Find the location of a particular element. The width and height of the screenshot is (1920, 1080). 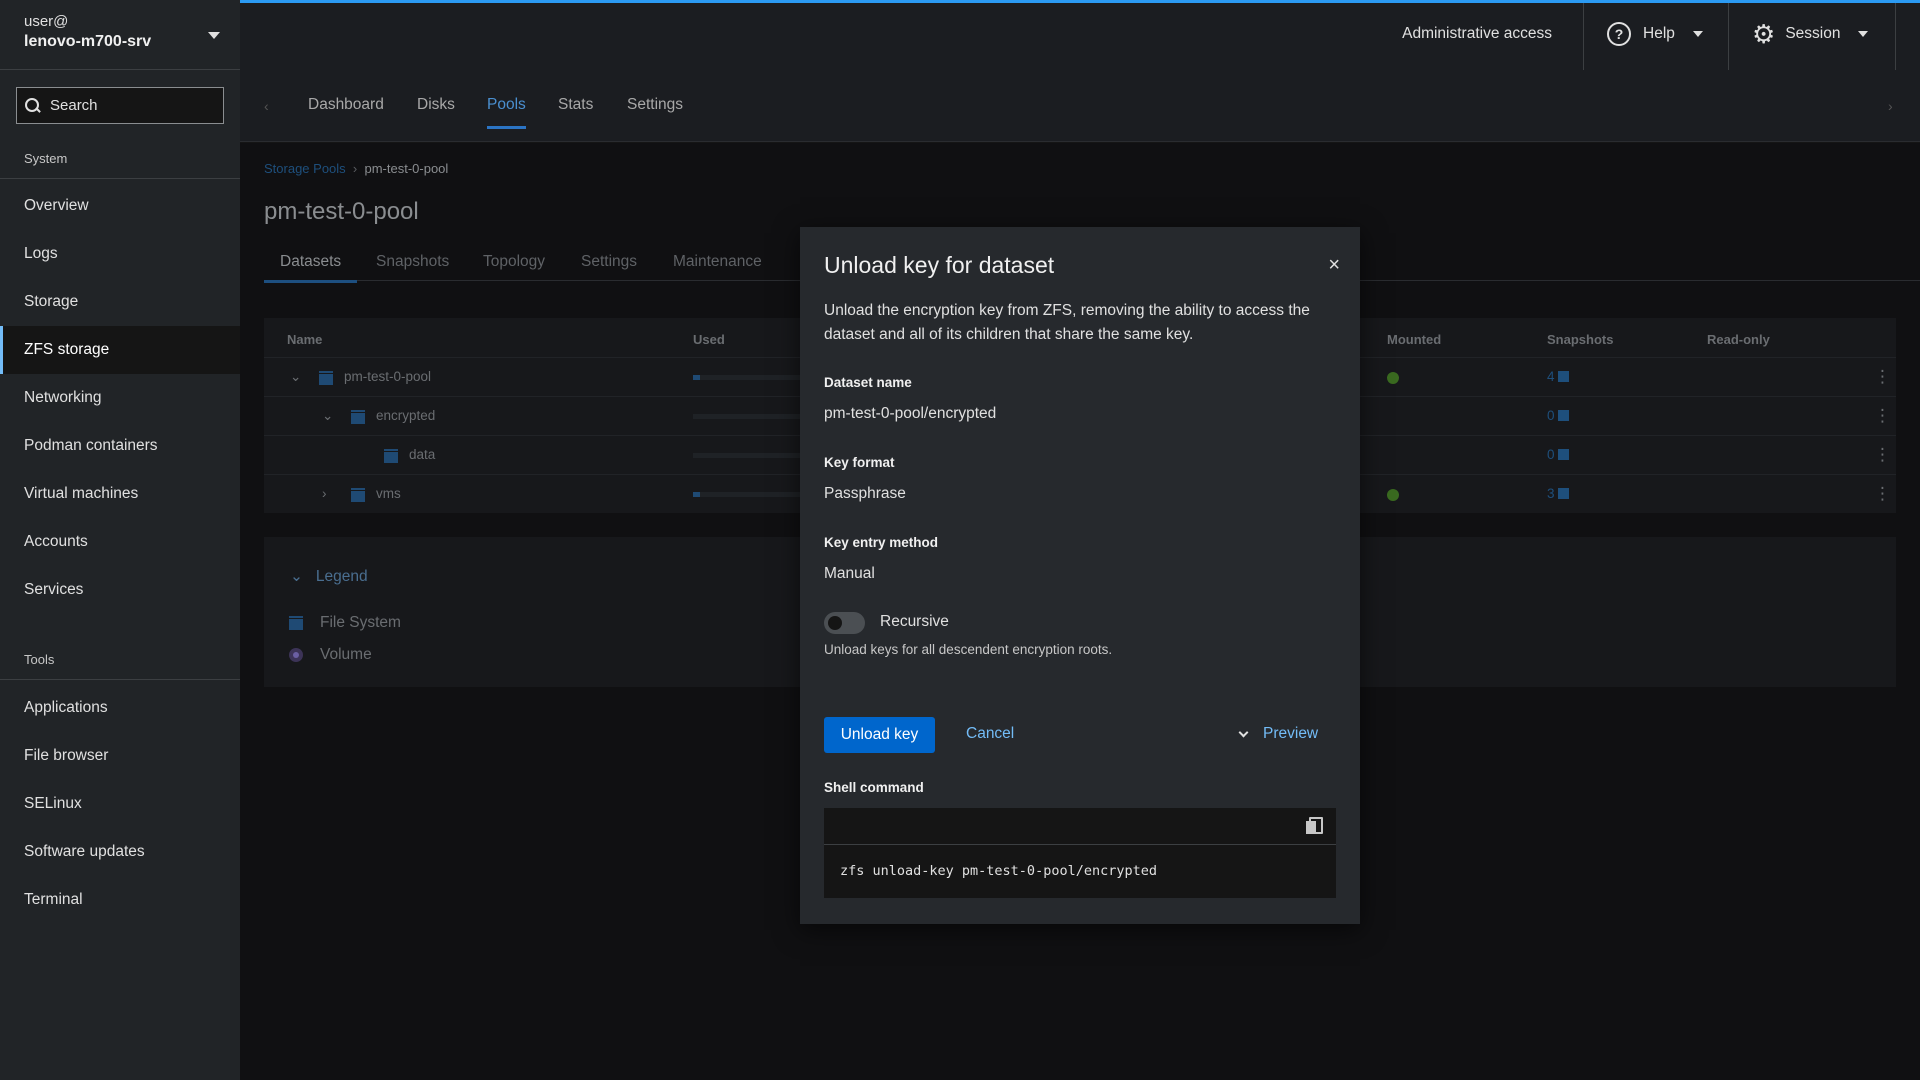

sidebar-item-services: Services is located at coordinates (120, 590).